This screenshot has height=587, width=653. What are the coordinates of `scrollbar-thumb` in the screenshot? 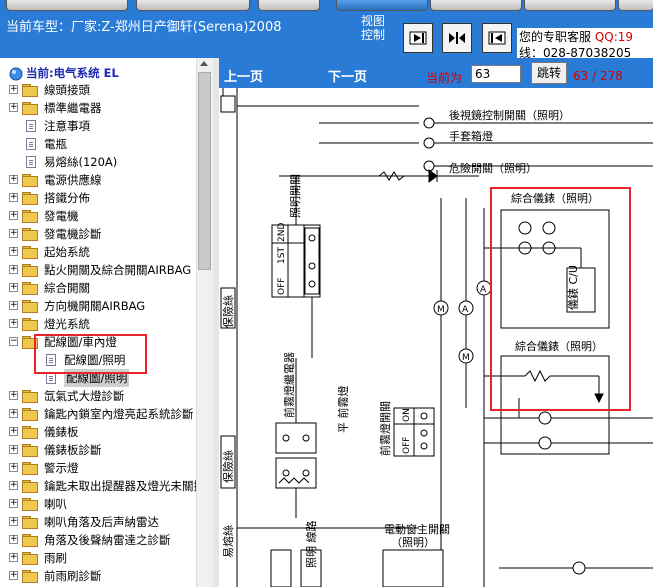 It's located at (204, 171).